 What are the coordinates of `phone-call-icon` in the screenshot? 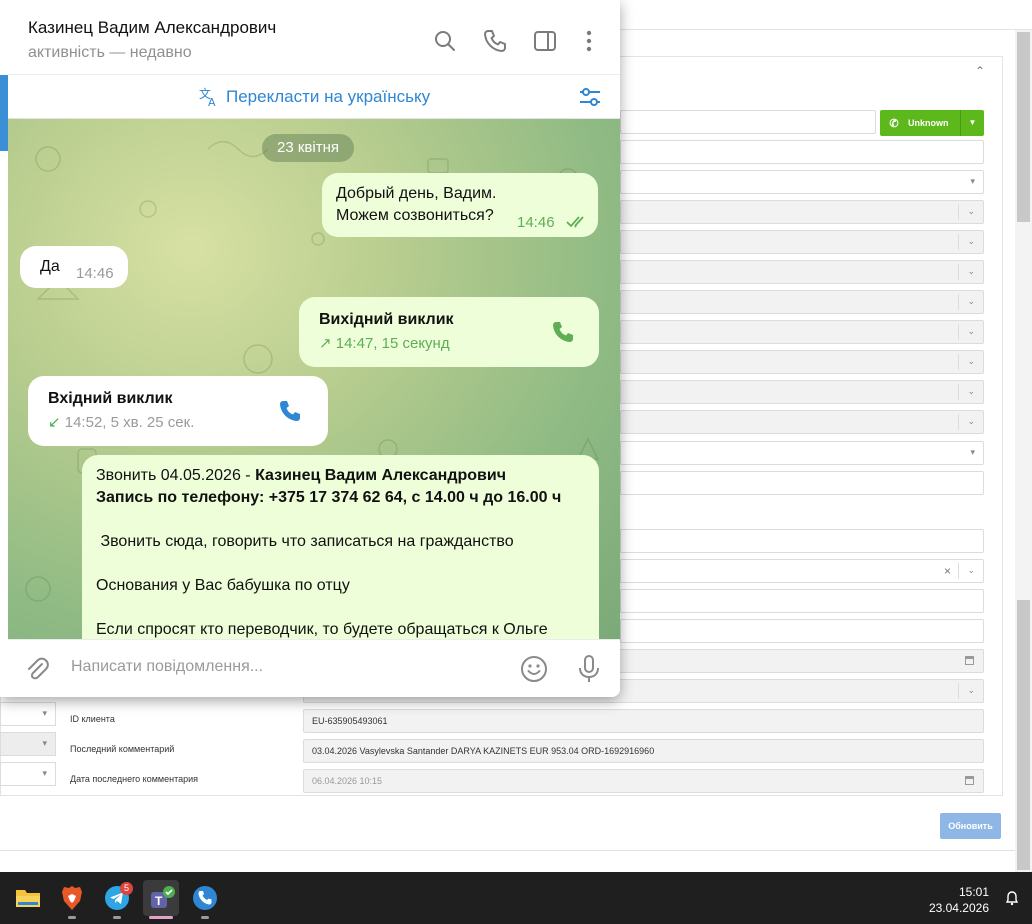 It's located at (495, 41).